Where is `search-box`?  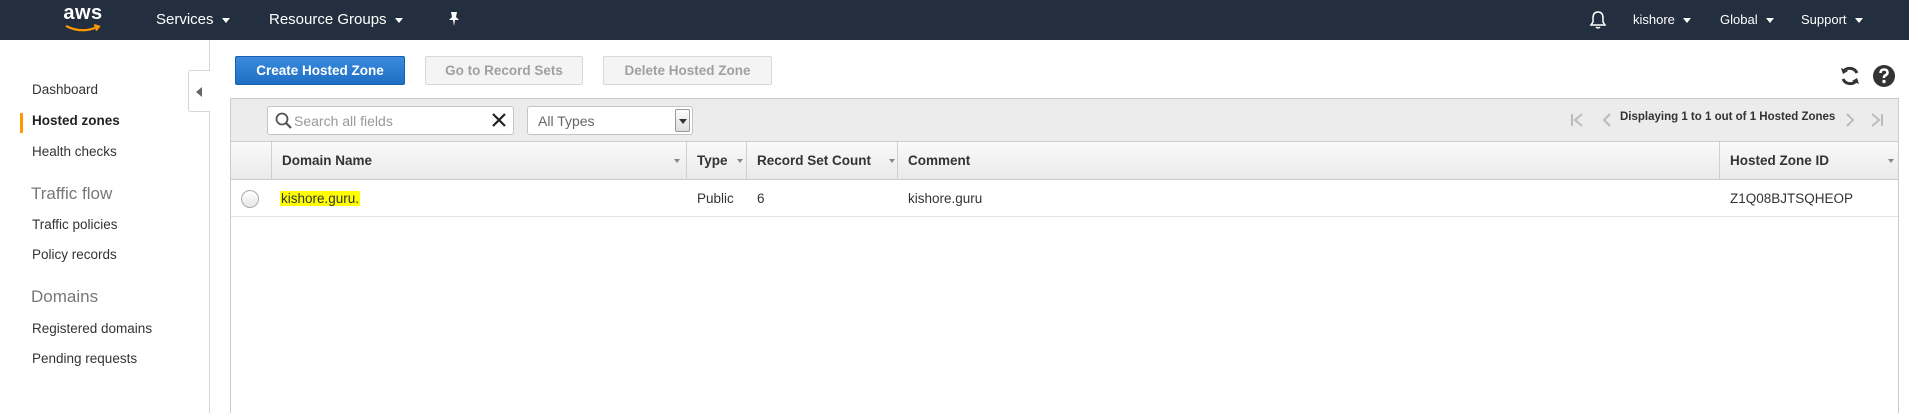 search-box is located at coordinates (390, 120).